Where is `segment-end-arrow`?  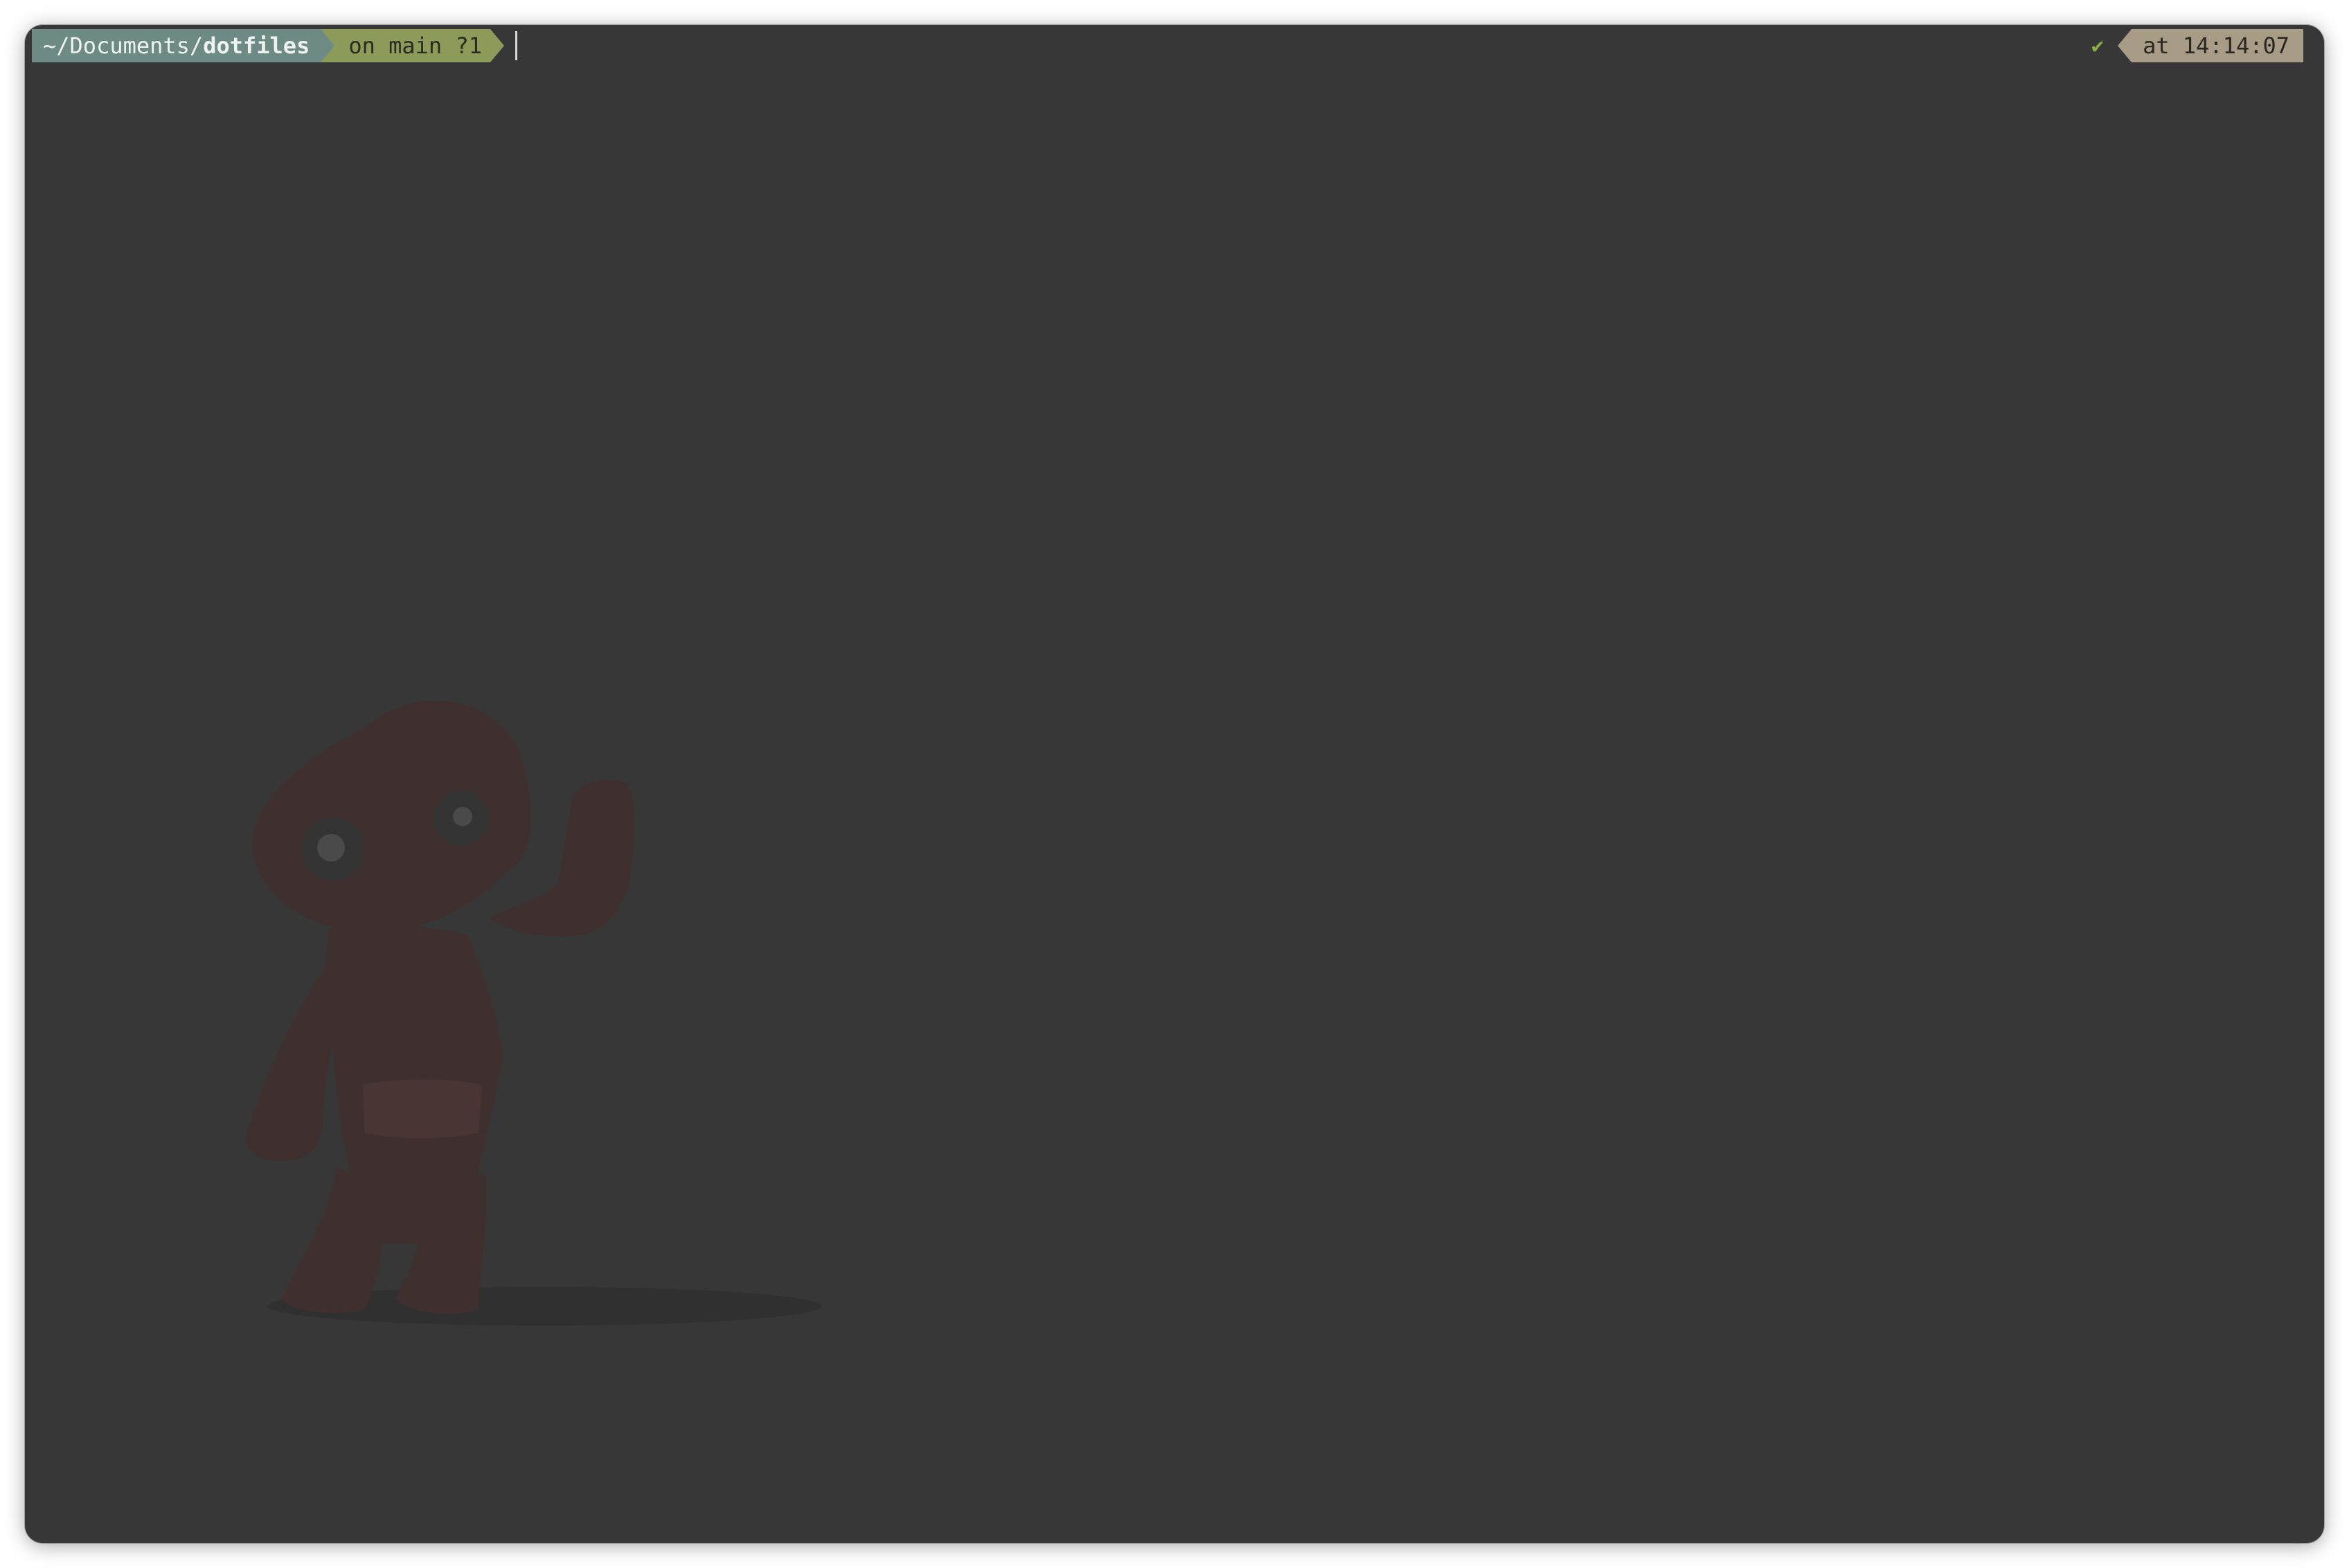
segment-end-arrow is located at coordinates (497, 45).